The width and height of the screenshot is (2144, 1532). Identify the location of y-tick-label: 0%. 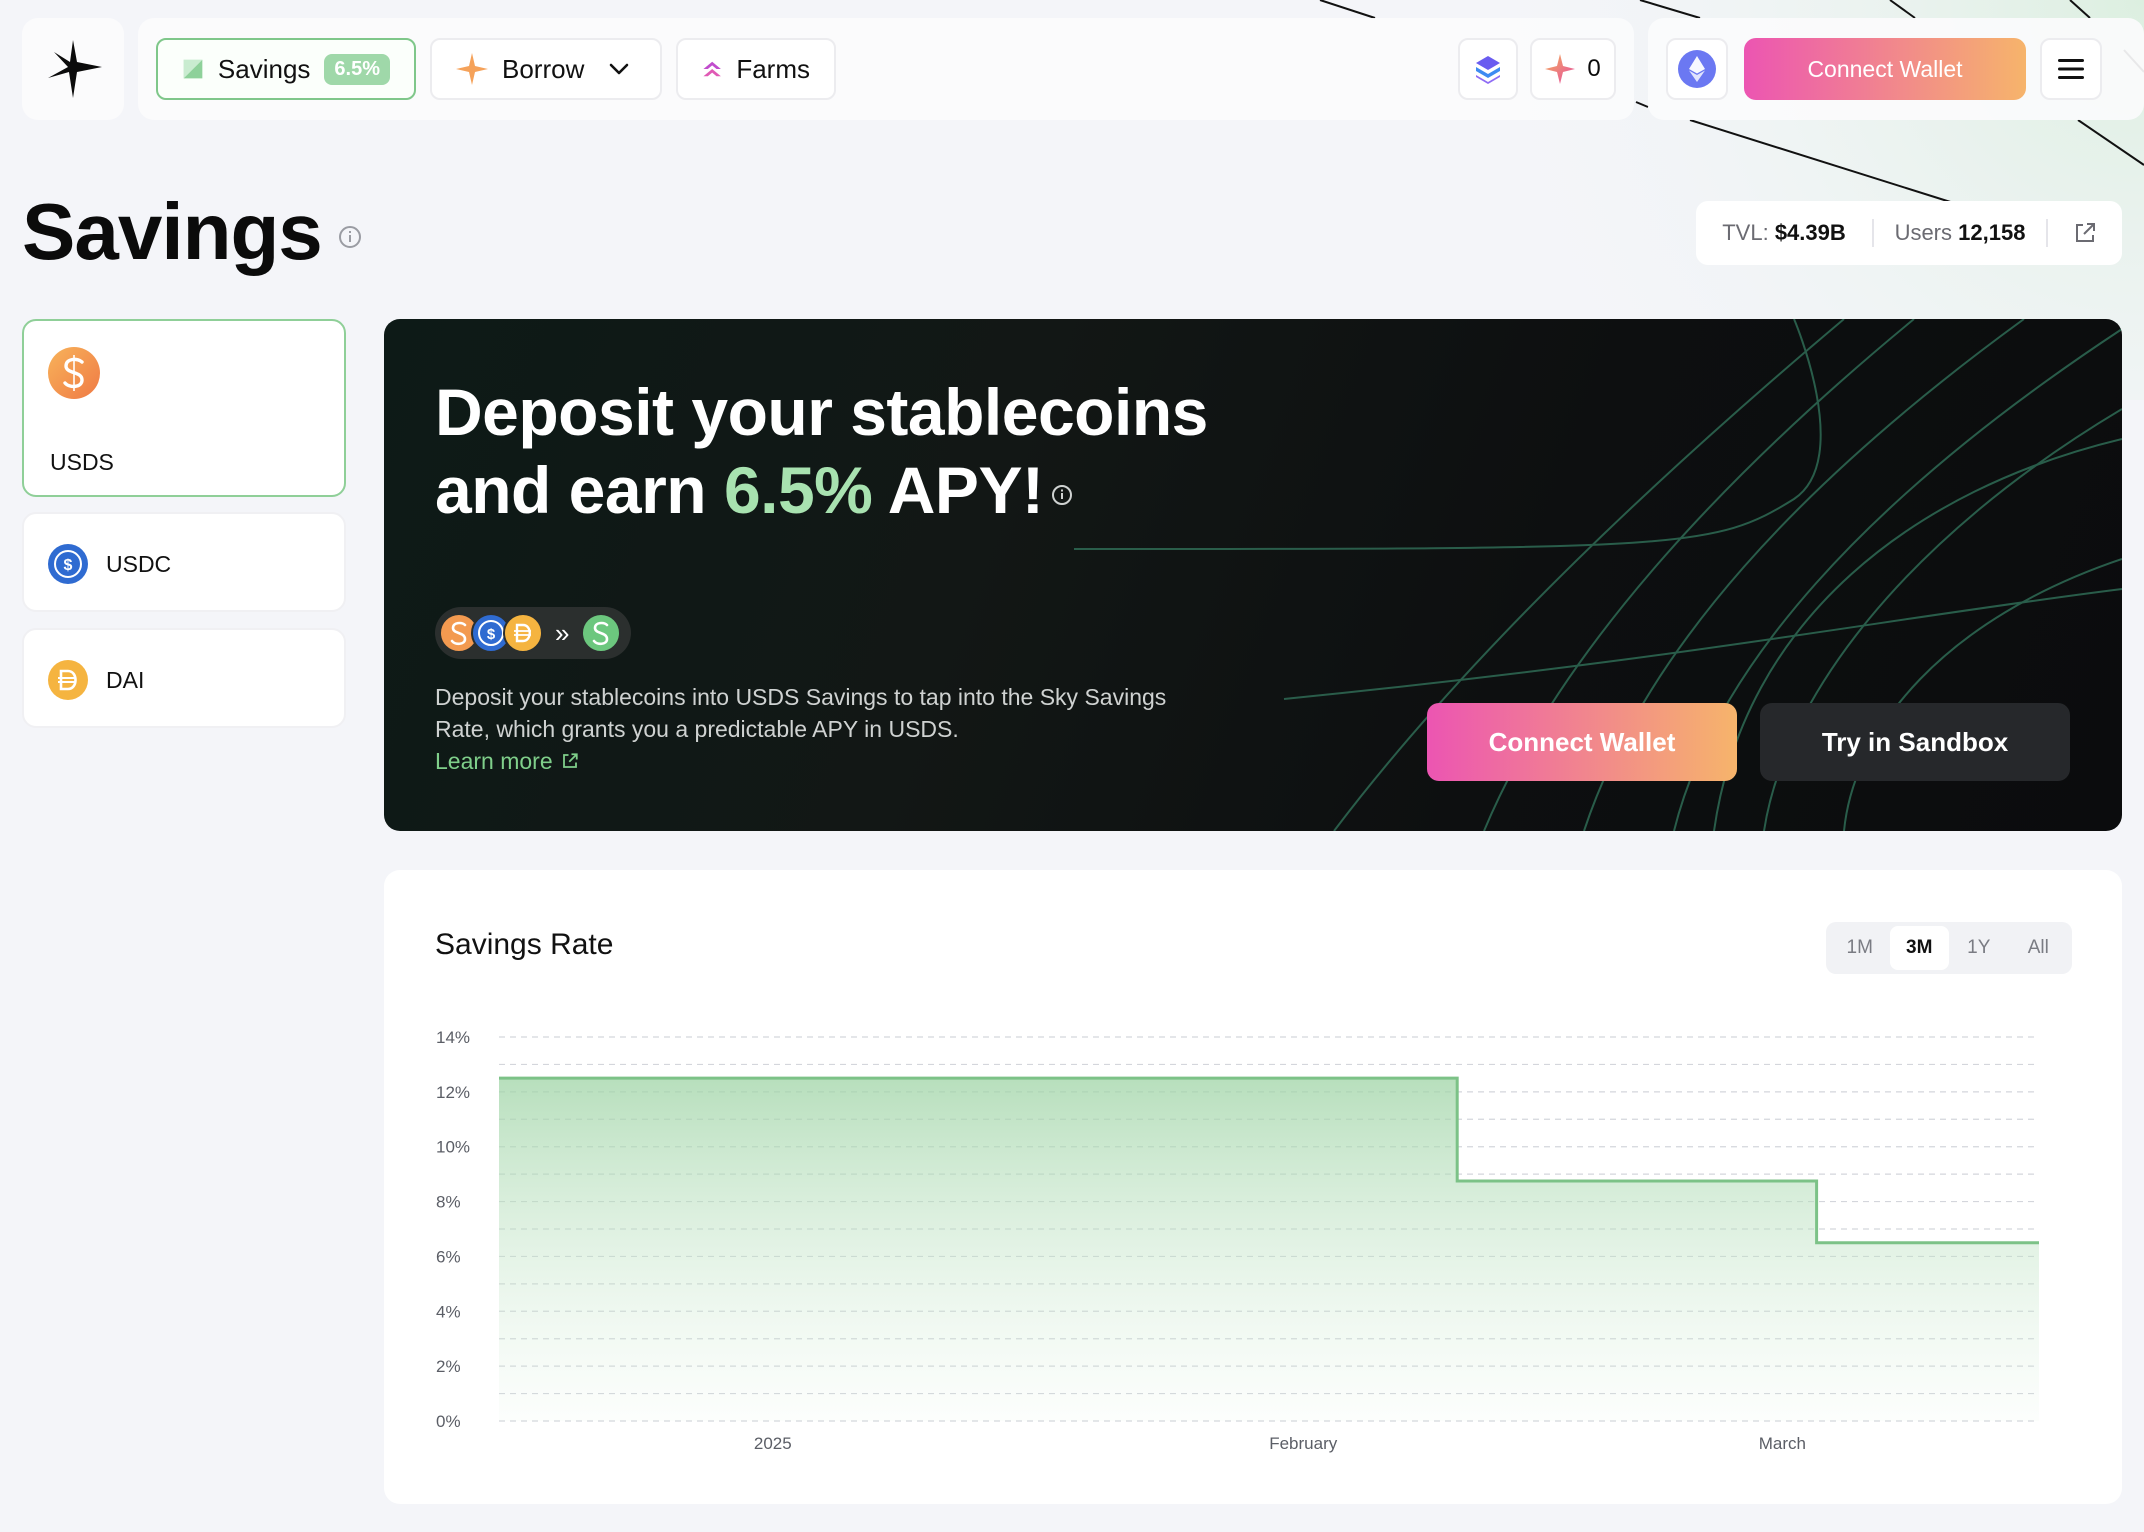
(448, 1421).